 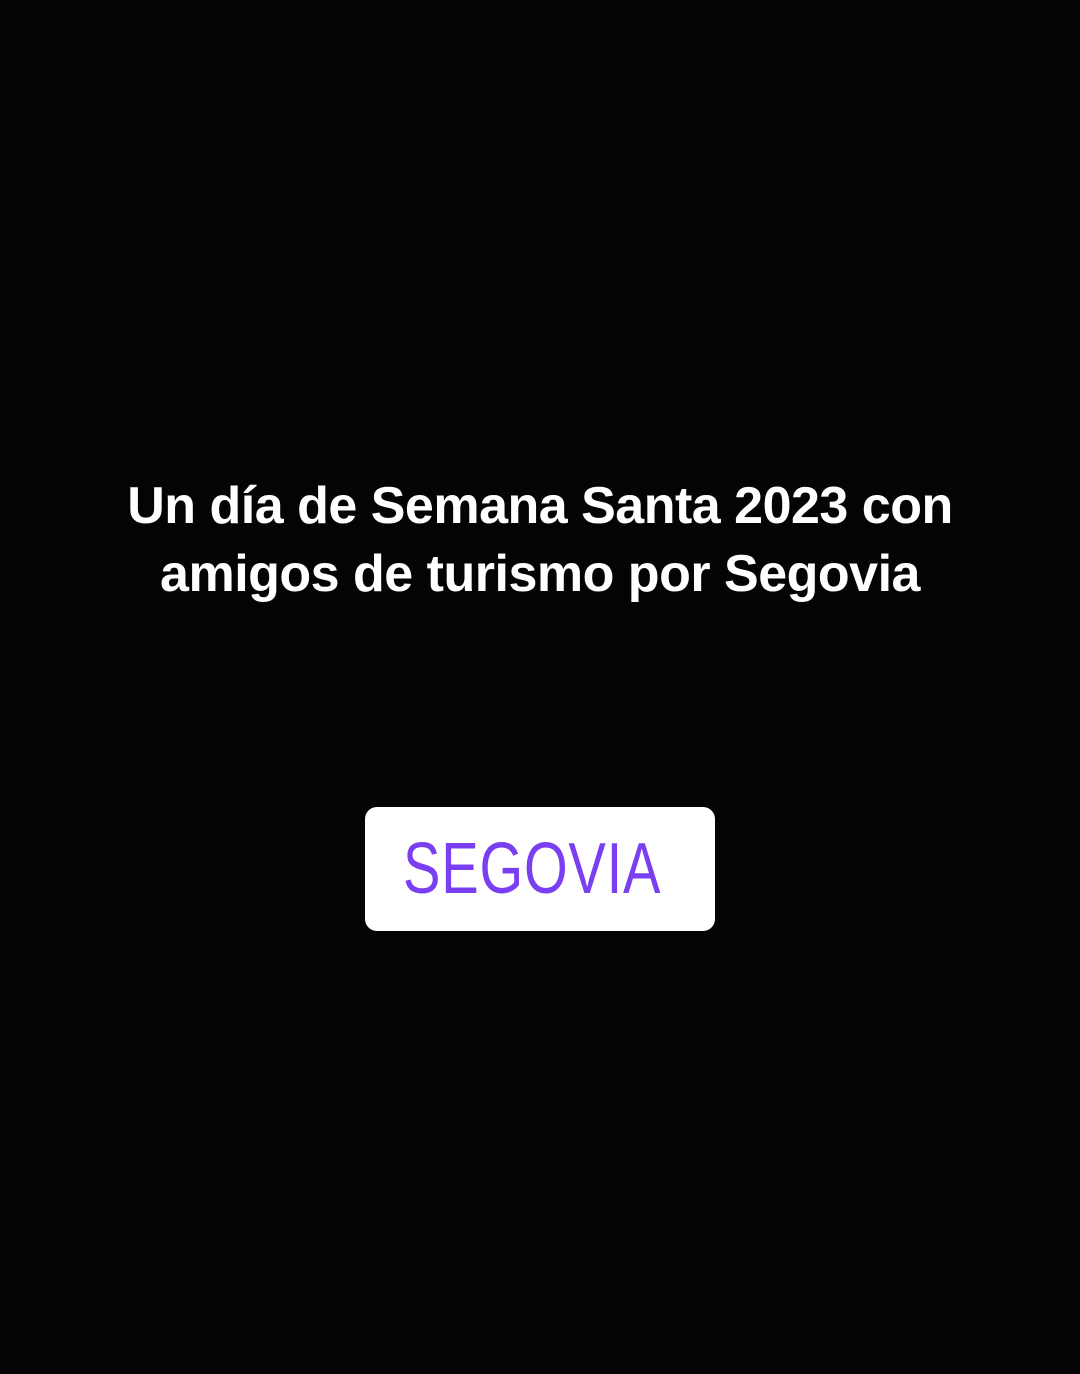 I want to click on caption-line-1: Un día de Semana Santa 2023 con, so click(x=540, y=506).